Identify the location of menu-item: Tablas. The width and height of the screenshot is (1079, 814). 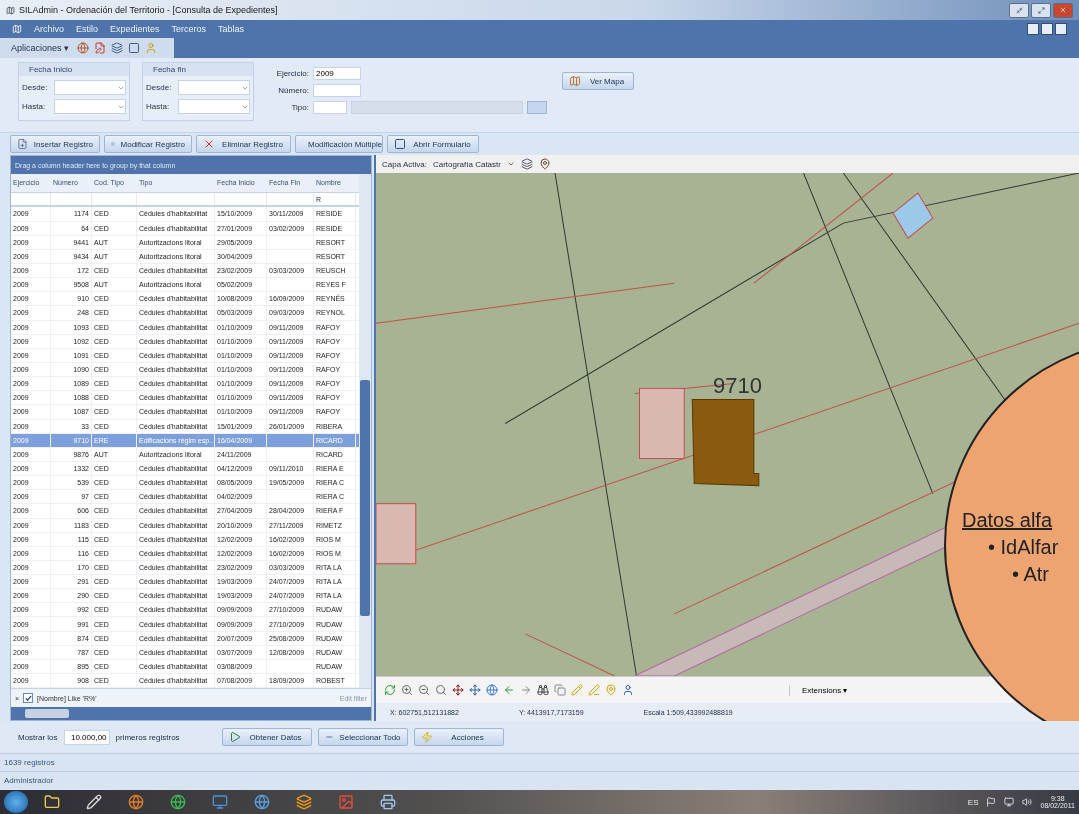
(231, 29).